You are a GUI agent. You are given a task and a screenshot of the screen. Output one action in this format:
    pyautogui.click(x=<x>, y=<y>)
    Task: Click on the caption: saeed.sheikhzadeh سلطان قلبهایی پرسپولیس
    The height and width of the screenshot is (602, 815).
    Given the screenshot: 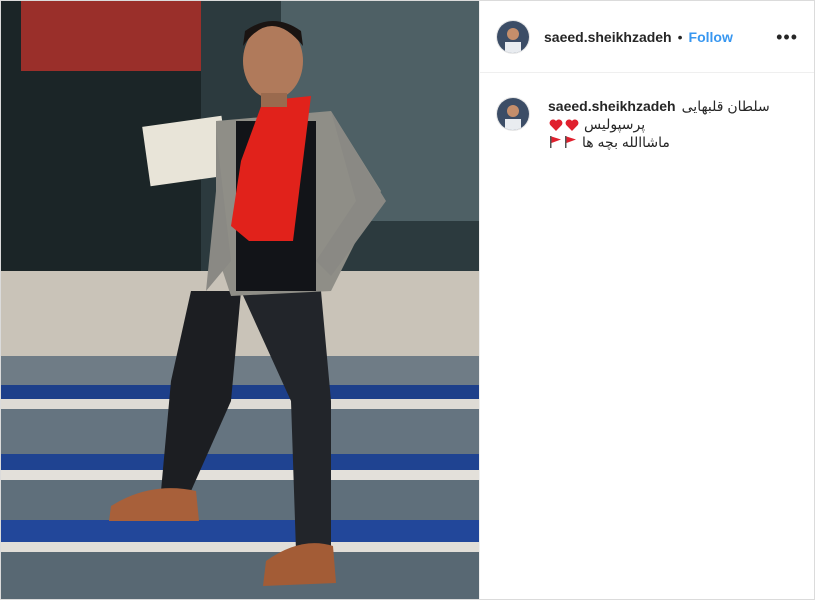 What is the action you would take?
    pyautogui.click(x=647, y=112)
    